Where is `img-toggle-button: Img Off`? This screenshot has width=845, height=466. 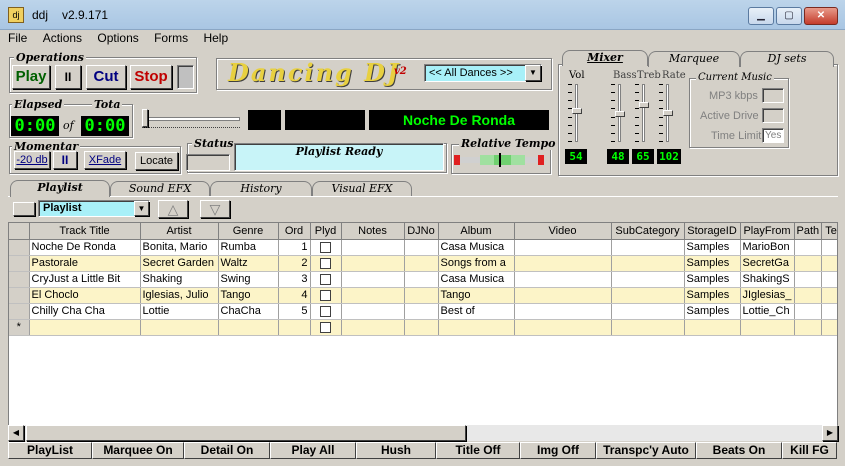
img-toggle-button: Img Off is located at coordinates (558, 450).